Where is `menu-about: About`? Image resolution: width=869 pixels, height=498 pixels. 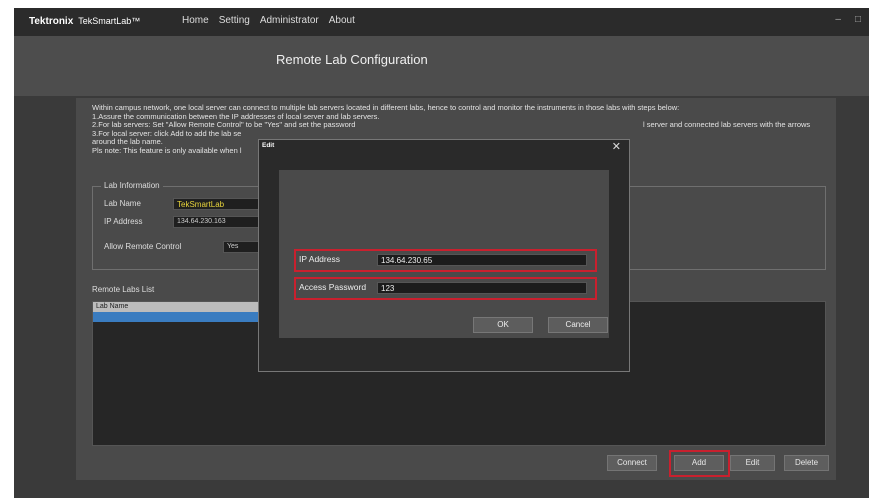
menu-about: About is located at coordinates (342, 20).